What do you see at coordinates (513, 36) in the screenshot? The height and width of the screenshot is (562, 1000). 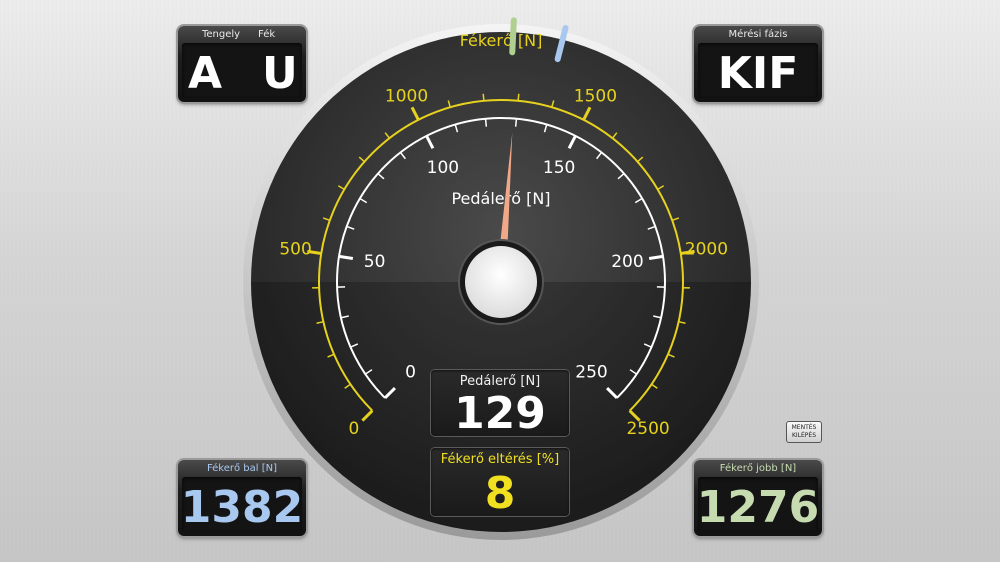 I see `right-brake-needle` at bounding box center [513, 36].